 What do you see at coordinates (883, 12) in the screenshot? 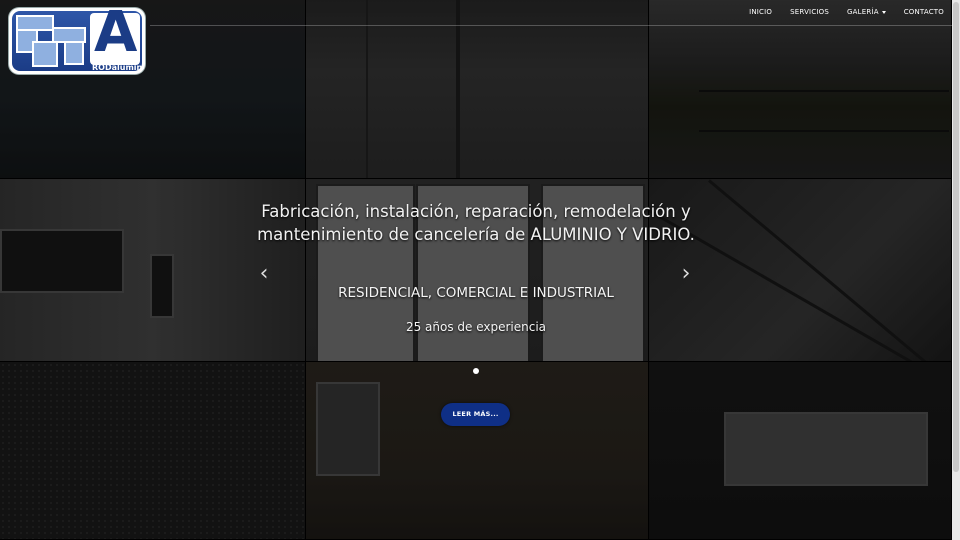
I see `caret-down-icon` at bounding box center [883, 12].